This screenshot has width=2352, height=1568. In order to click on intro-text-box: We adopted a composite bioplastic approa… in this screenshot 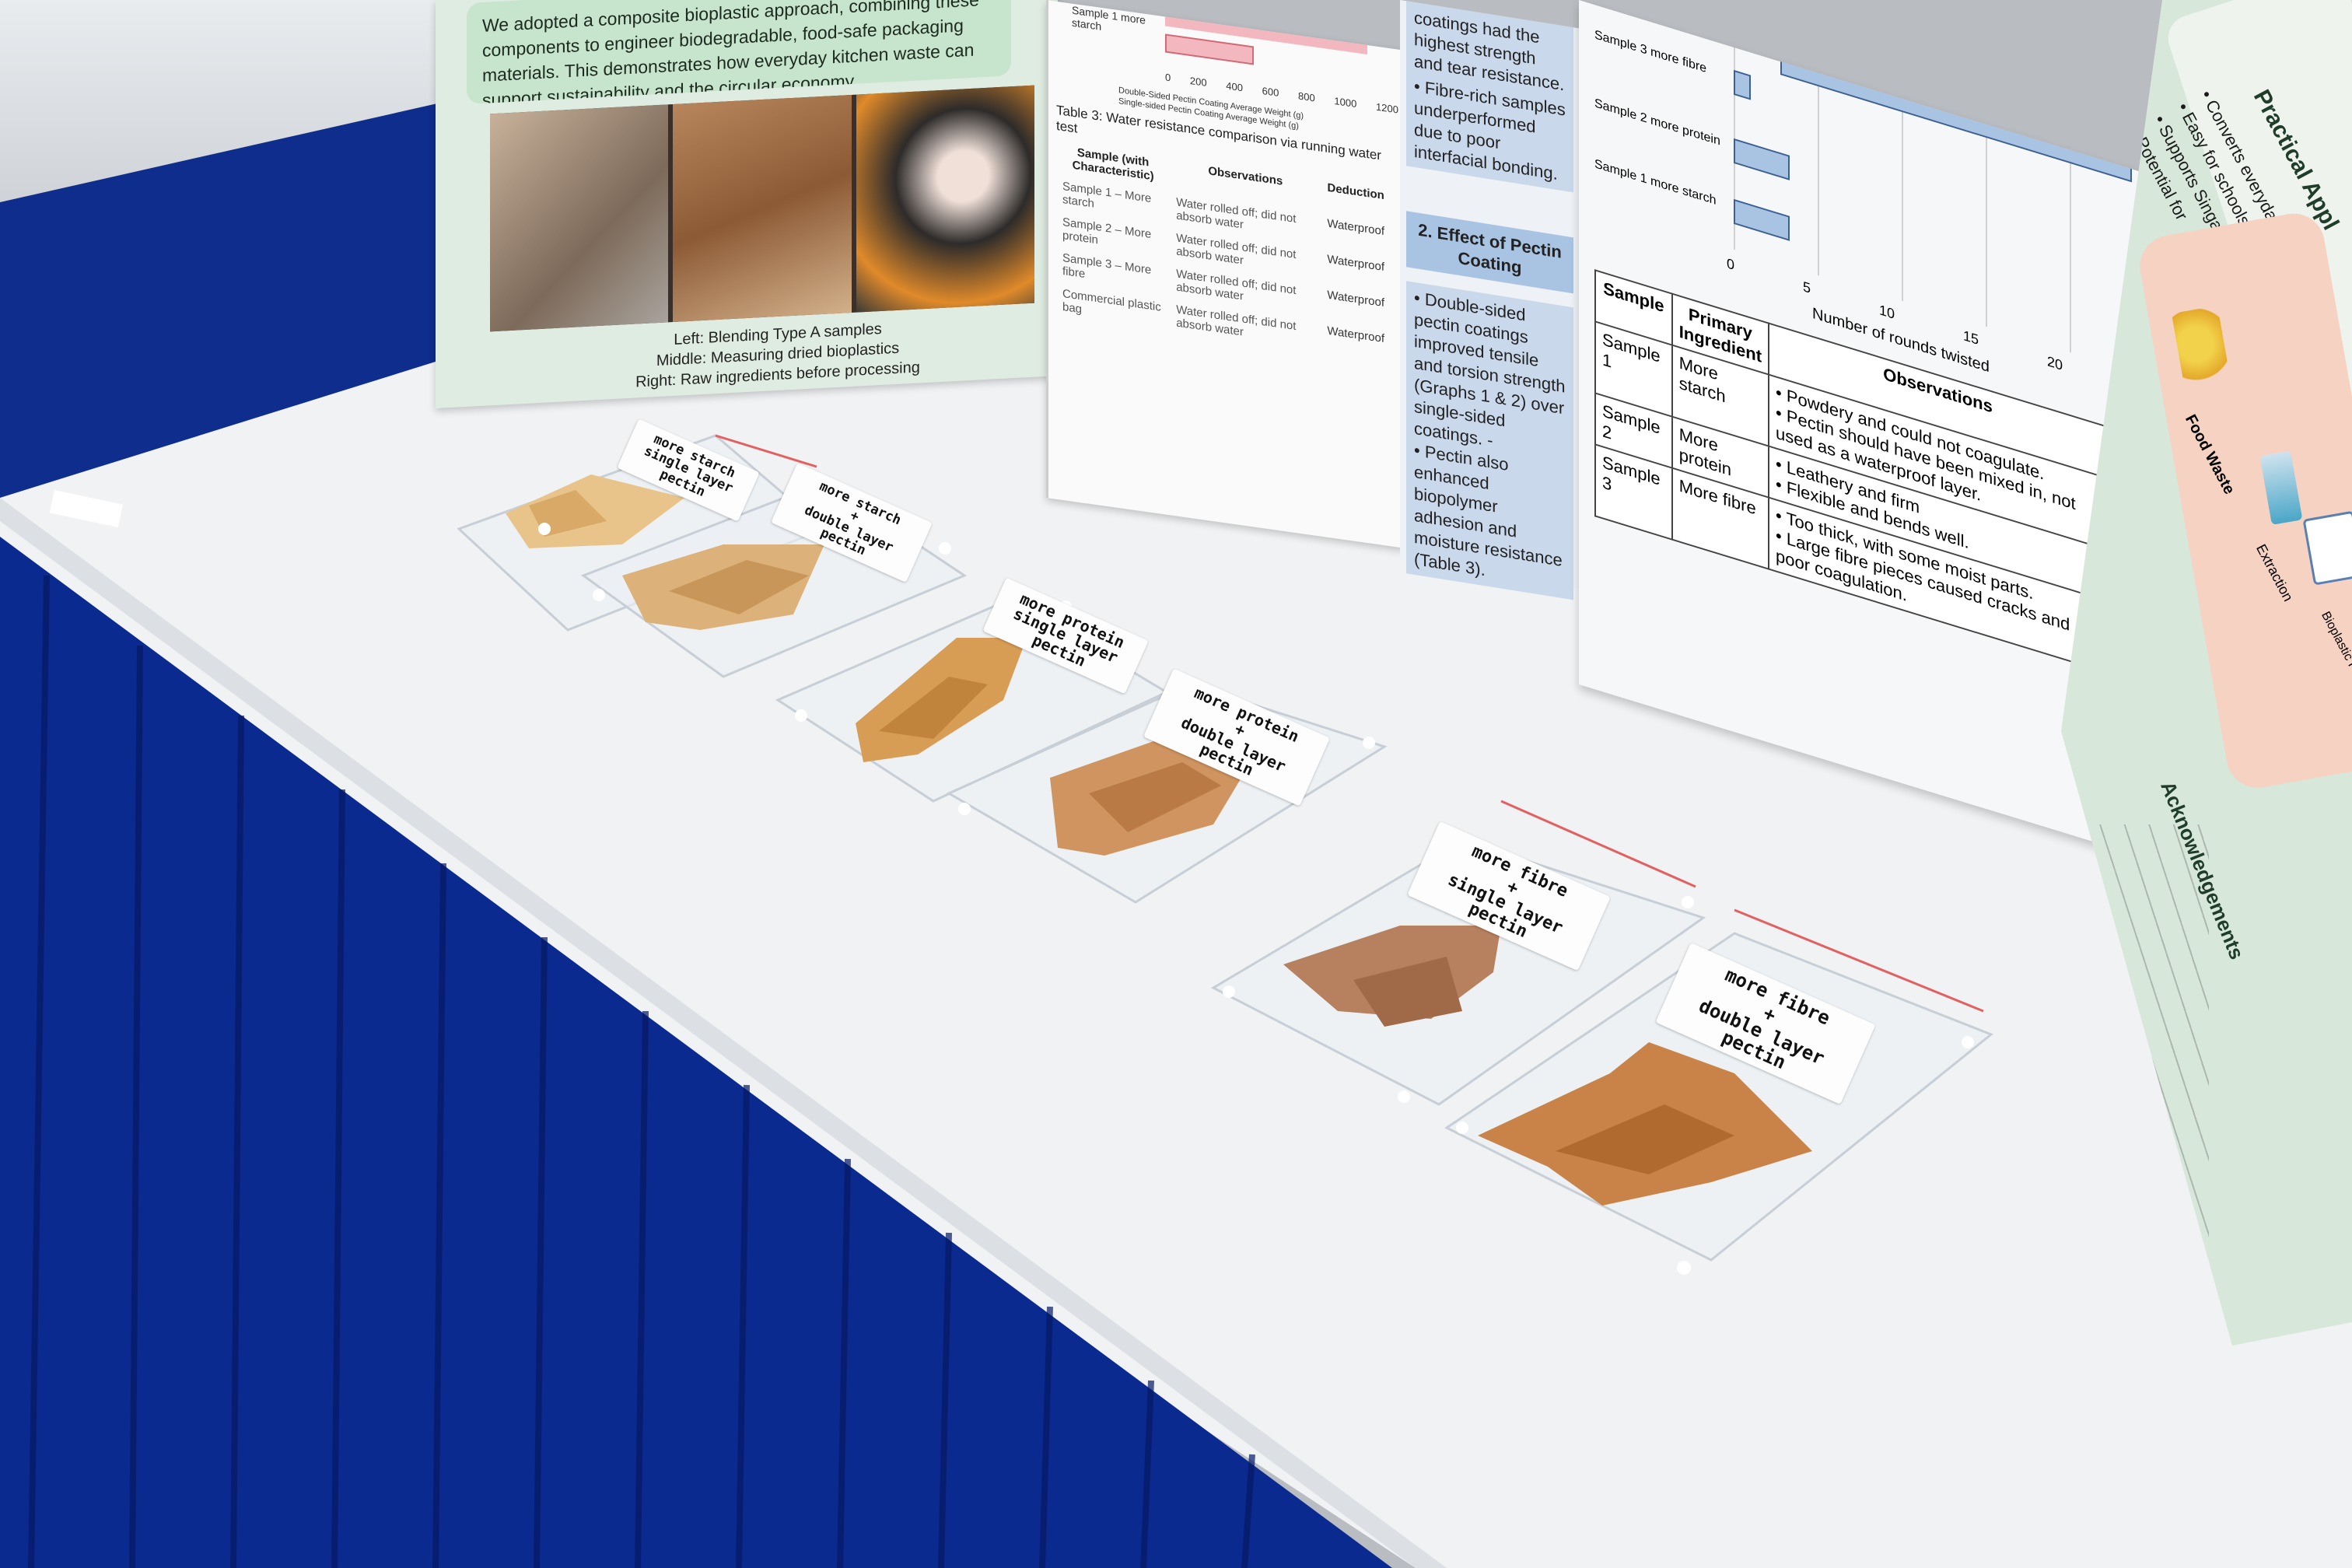, I will do `click(739, 52)`.